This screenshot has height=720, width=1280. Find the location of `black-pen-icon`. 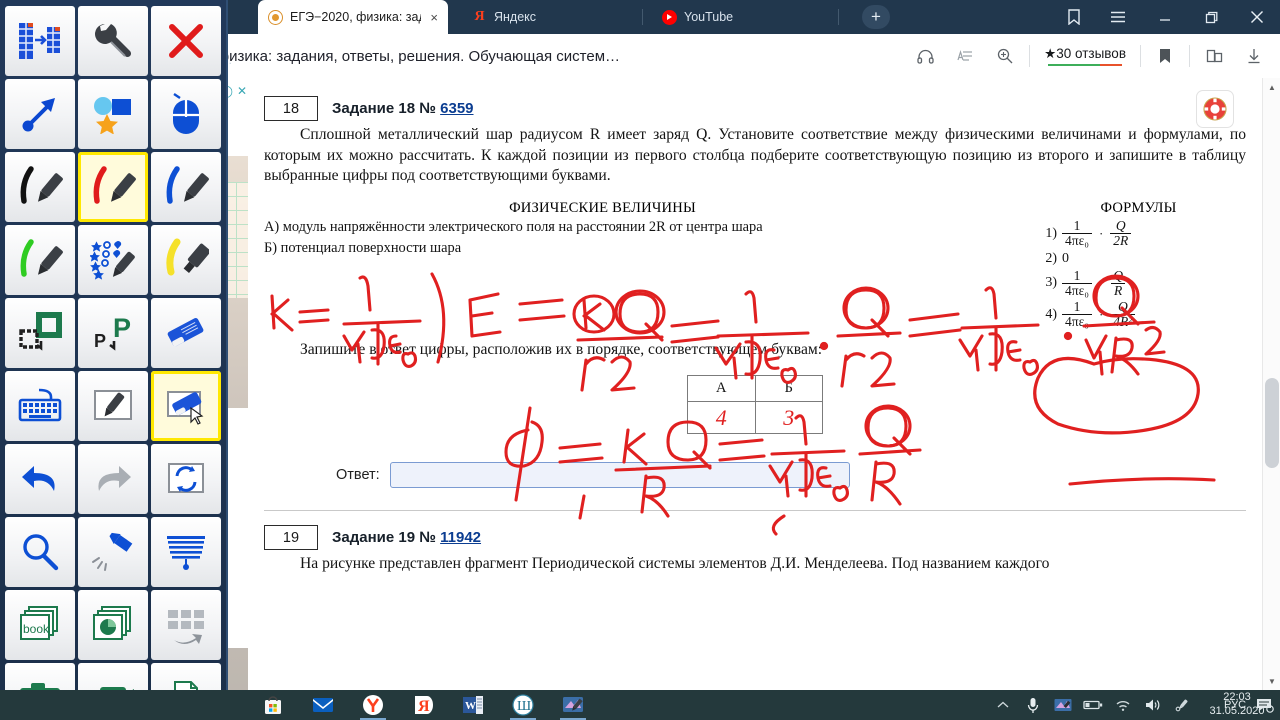

black-pen-icon is located at coordinates (40, 187).